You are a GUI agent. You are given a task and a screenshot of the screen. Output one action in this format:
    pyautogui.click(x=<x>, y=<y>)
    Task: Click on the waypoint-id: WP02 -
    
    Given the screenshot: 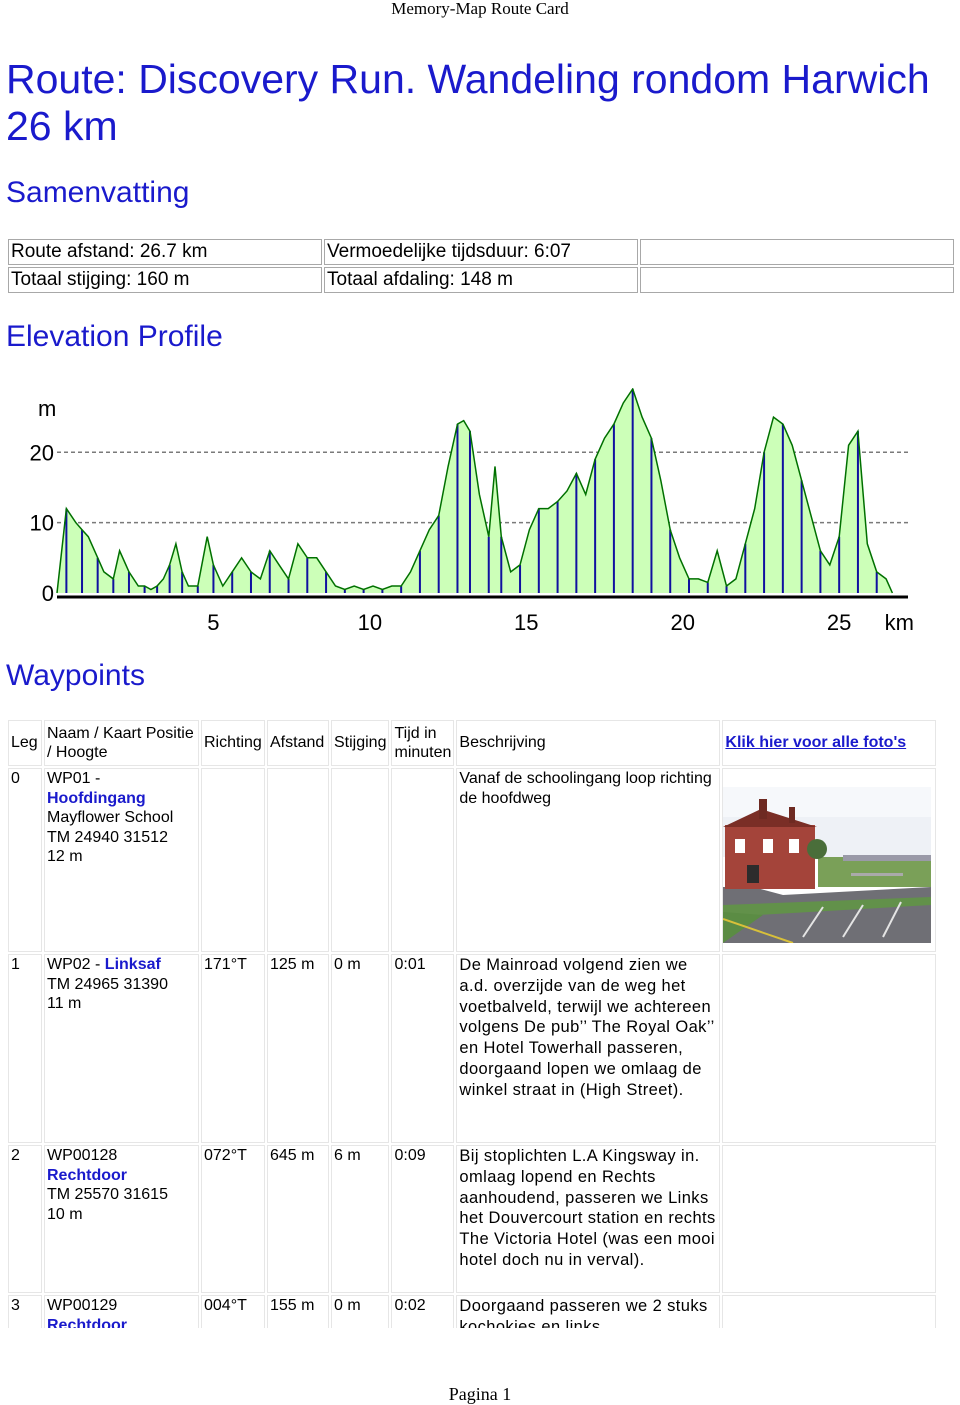 What is the action you would take?
    pyautogui.click(x=74, y=964)
    